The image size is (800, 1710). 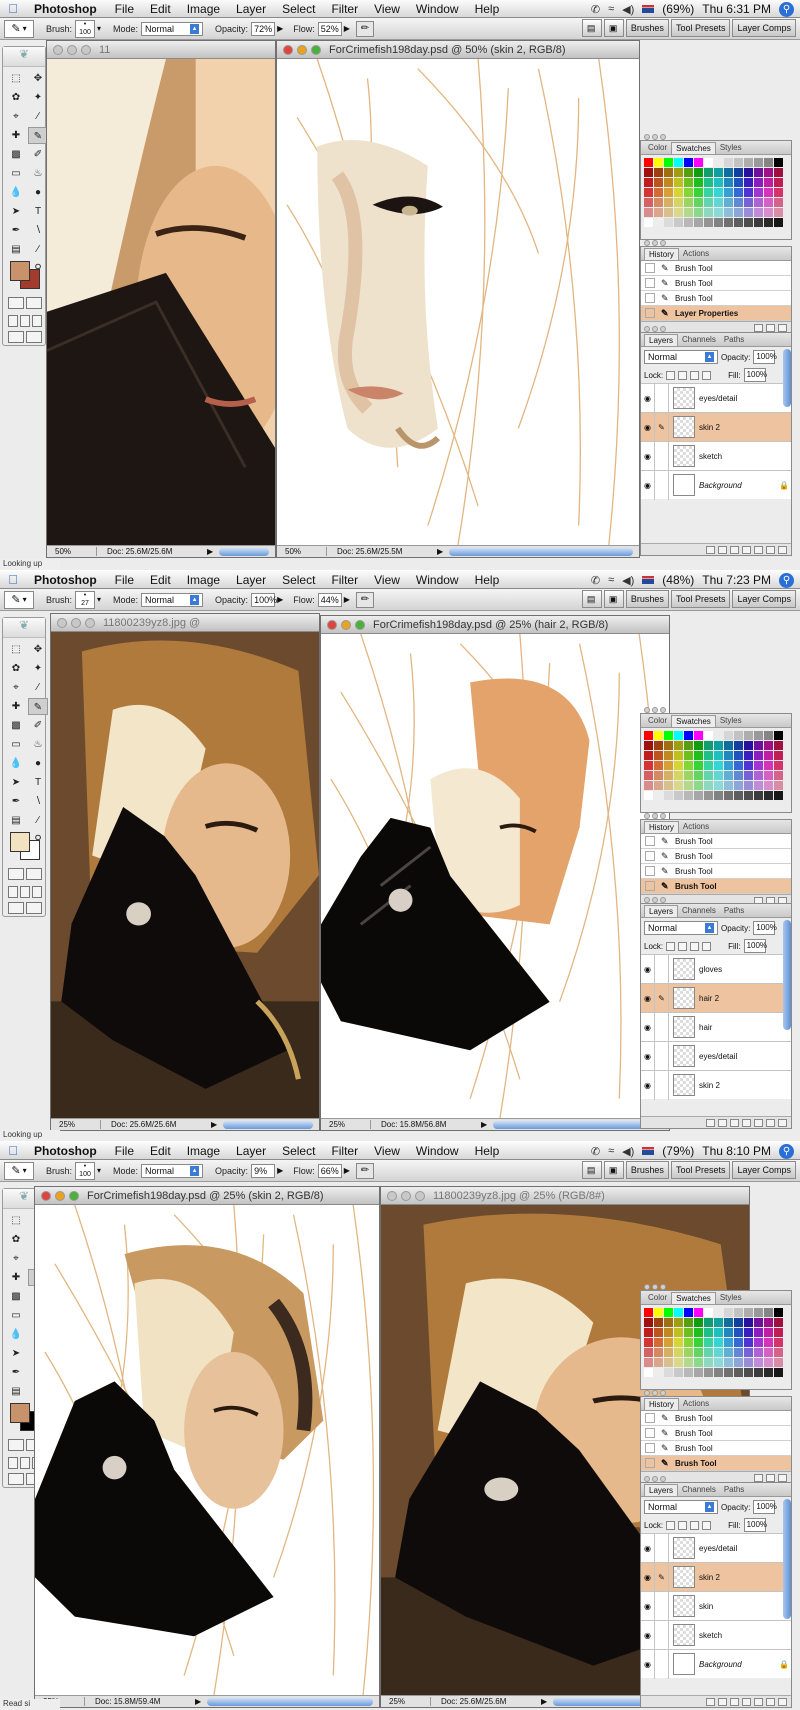 What do you see at coordinates (16, 1258) in the screenshot?
I see `crop-tool-icon: ⌖` at bounding box center [16, 1258].